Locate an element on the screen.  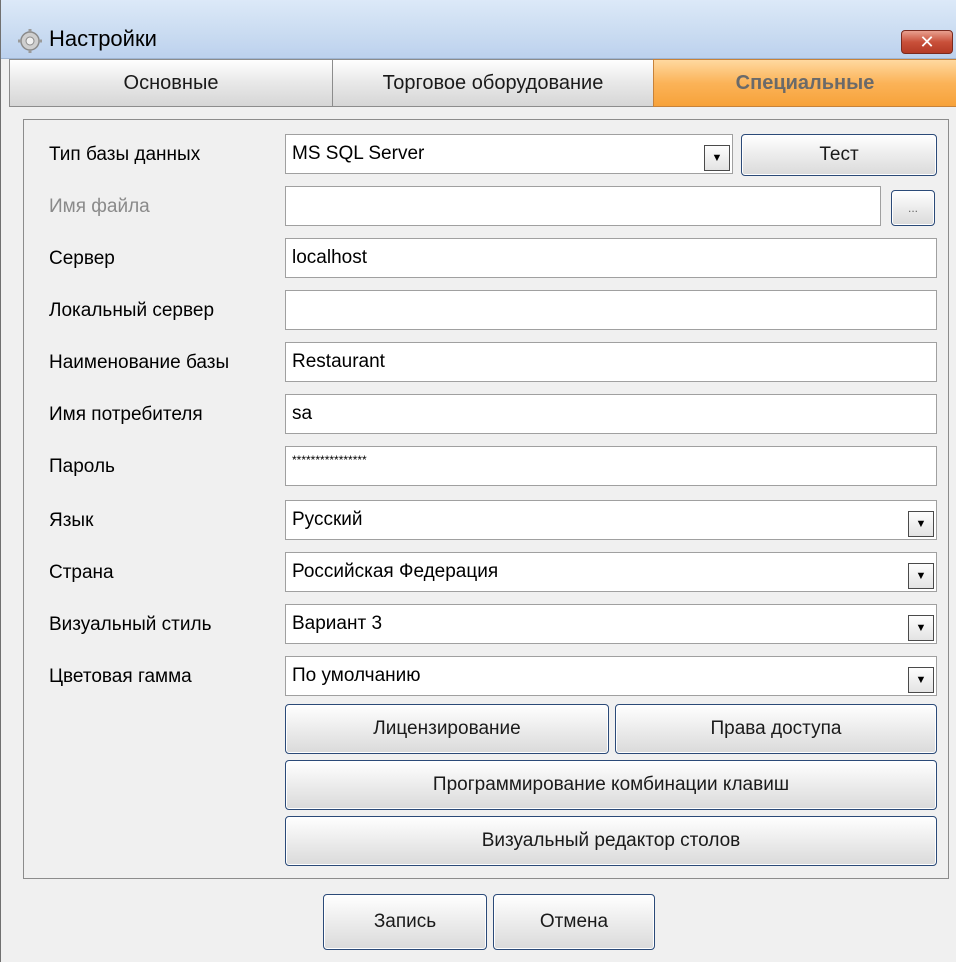
country-value: Российская Федерация is located at coordinates (395, 571).